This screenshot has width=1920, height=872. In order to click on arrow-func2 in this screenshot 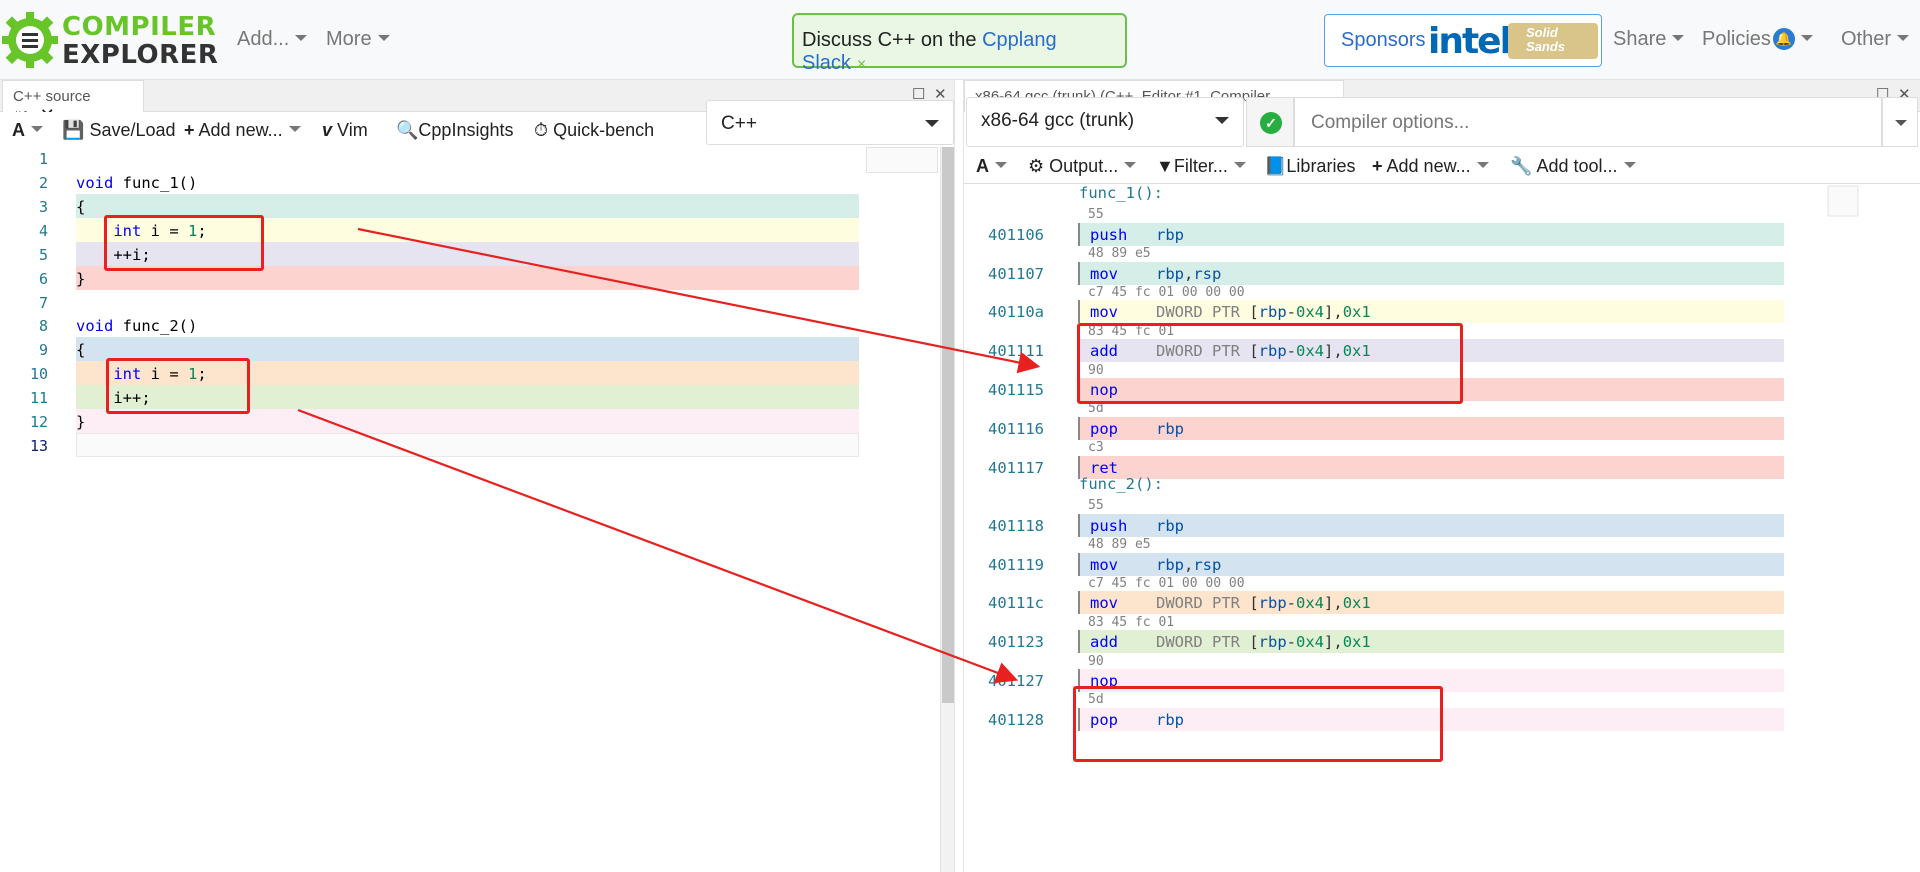, I will do `click(658, 546)`.